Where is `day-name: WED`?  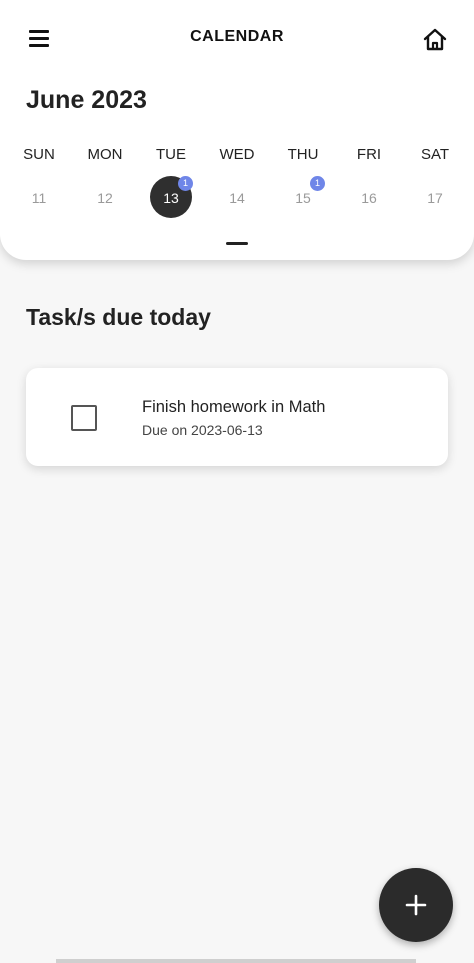
day-name: WED is located at coordinates (237, 154).